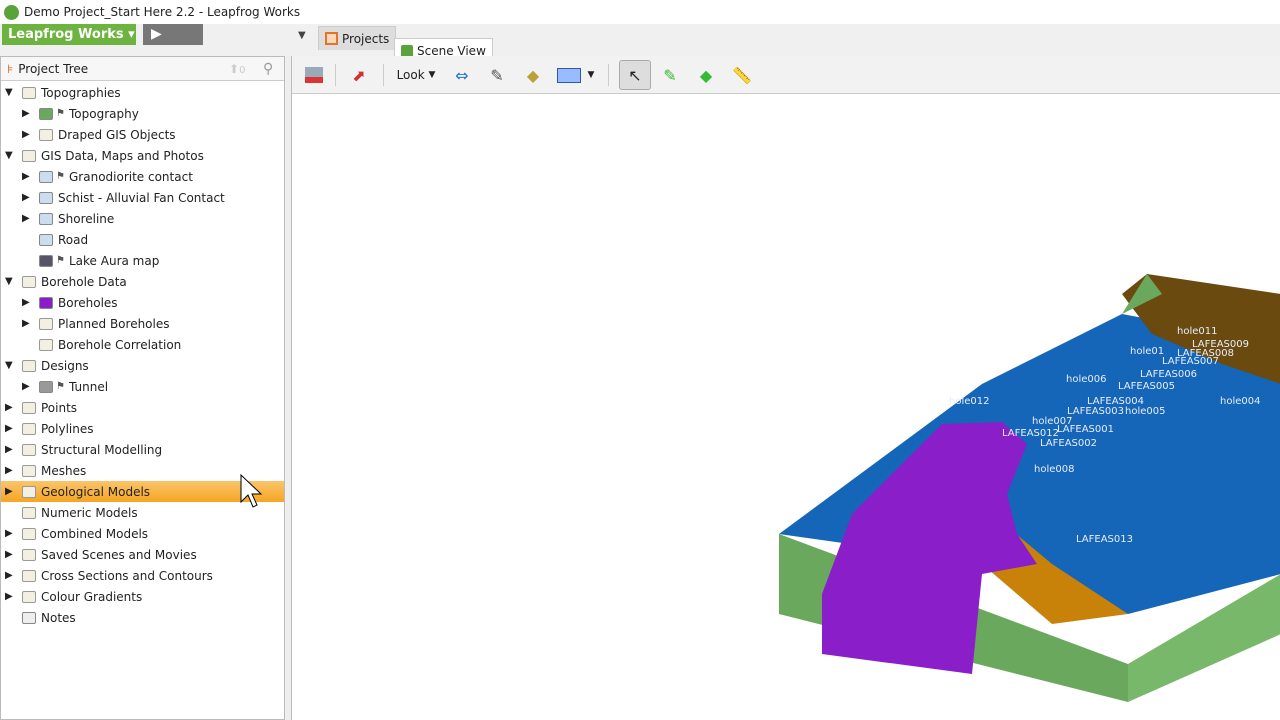 The image size is (1280, 720). What do you see at coordinates (533, 75) in the screenshot?
I see `plane-icon: ◆` at bounding box center [533, 75].